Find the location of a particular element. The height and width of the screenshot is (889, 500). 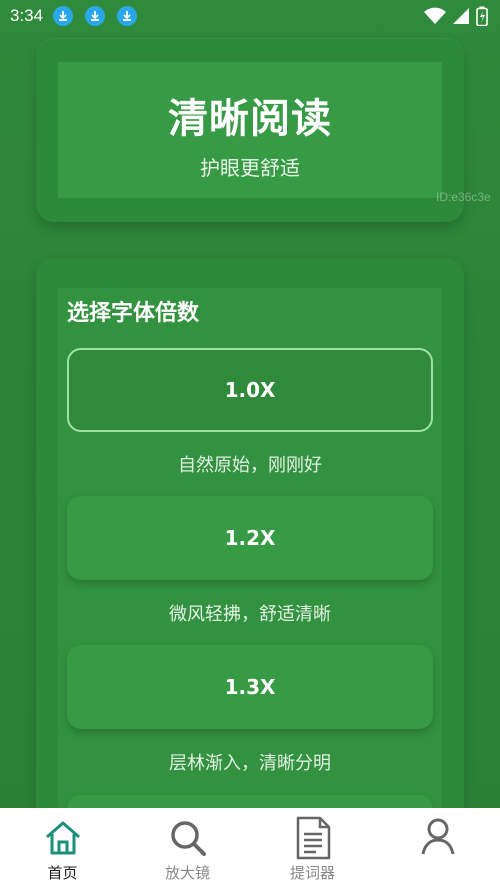

page-subtitle: 护眼更舒适 is located at coordinates (250, 168).